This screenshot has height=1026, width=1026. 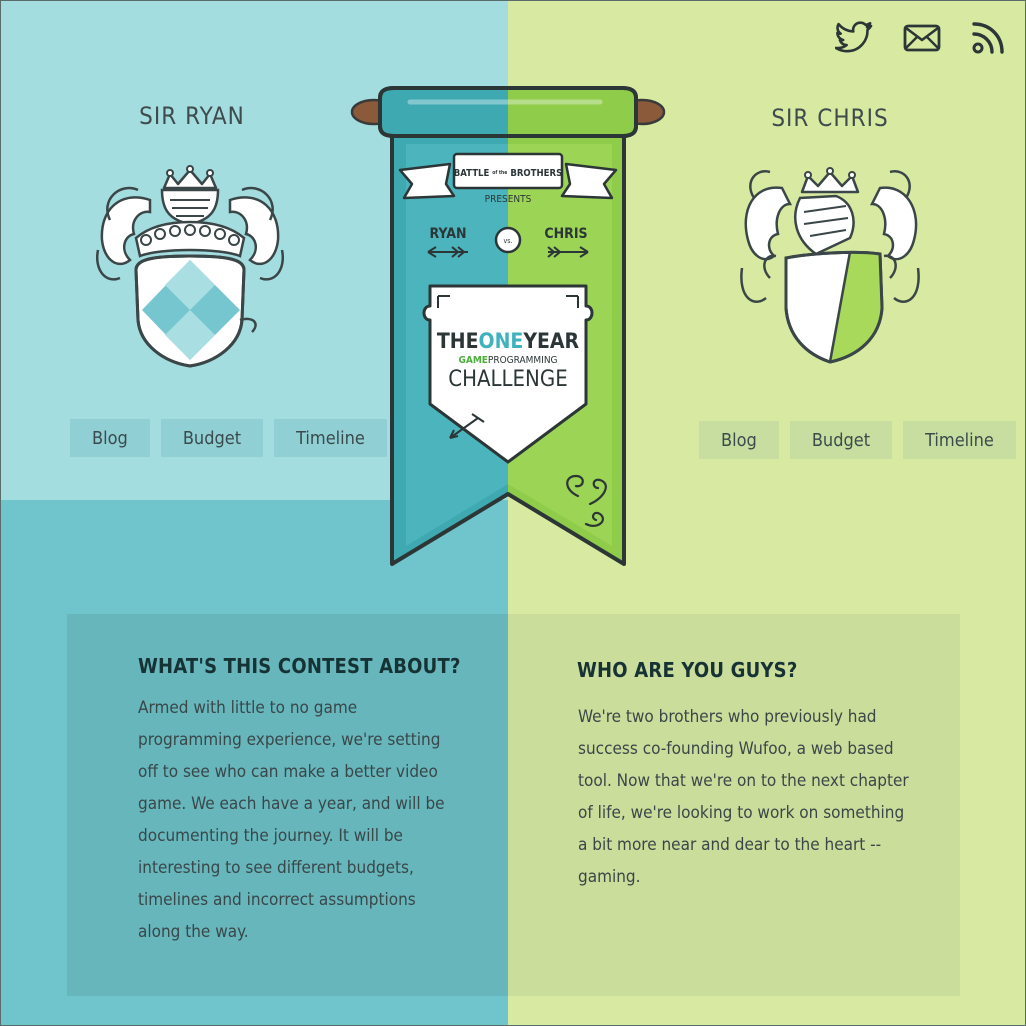 I want to click on twitter-icon, so click(x=854, y=37).